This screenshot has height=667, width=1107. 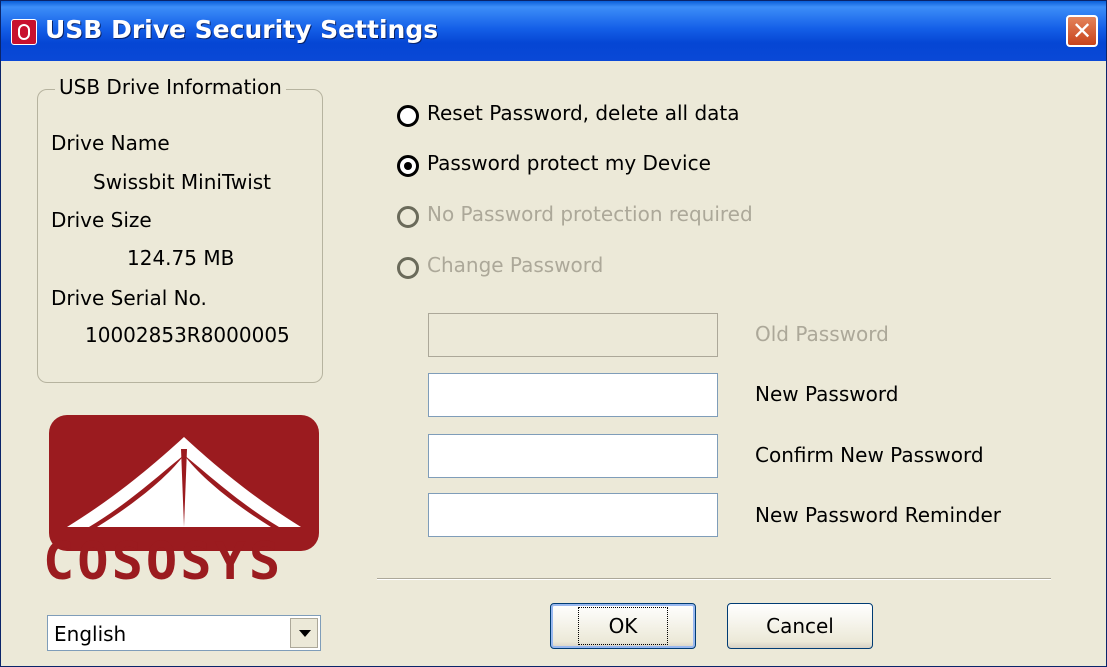 What do you see at coordinates (869, 455) in the screenshot?
I see `confirm-password-label: Confirm New Password` at bounding box center [869, 455].